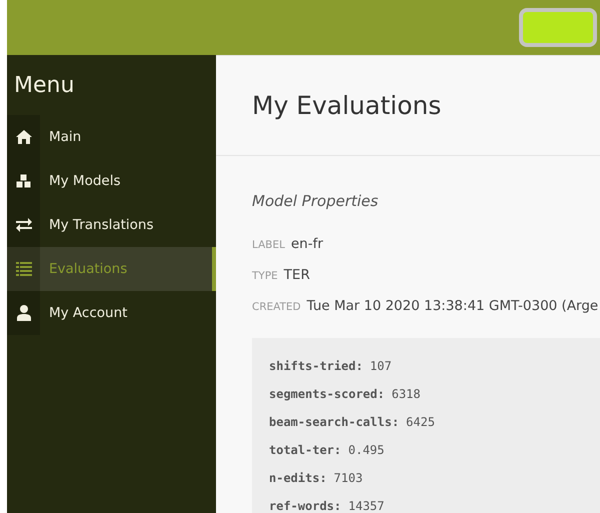 This screenshot has height=513, width=600. Describe the element at coordinates (23, 313) in the screenshot. I see `user-icon` at that location.